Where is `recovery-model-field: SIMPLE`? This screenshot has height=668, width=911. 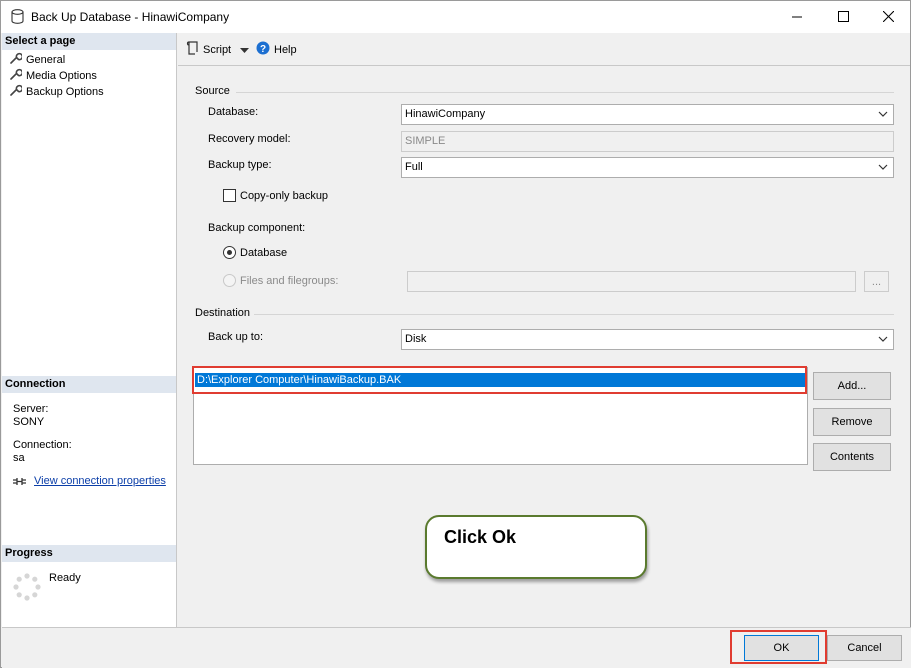 recovery-model-field: SIMPLE is located at coordinates (647, 141).